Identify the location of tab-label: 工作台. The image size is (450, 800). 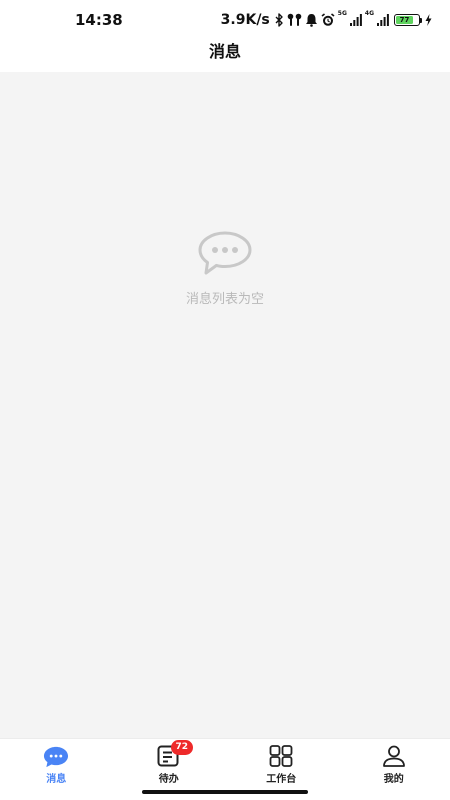
(281, 779).